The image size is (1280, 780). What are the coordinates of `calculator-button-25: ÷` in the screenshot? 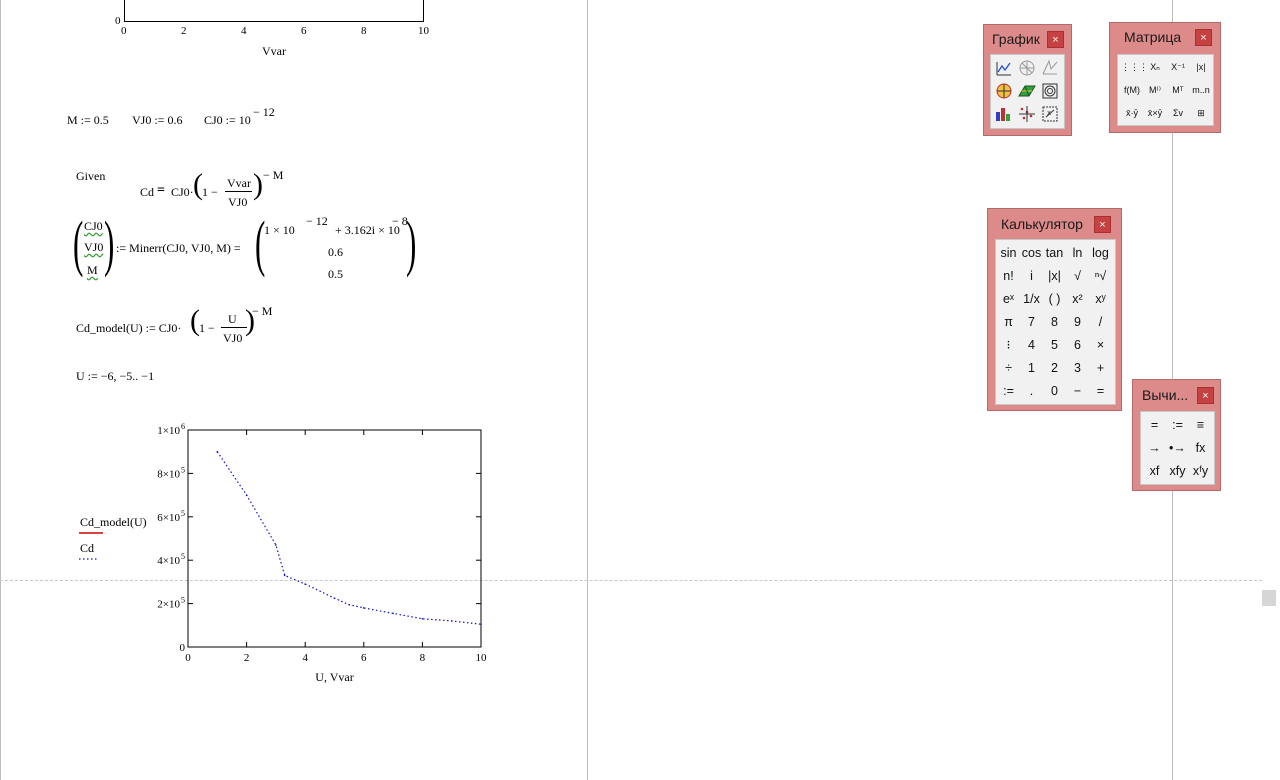 It's located at (1008, 368).